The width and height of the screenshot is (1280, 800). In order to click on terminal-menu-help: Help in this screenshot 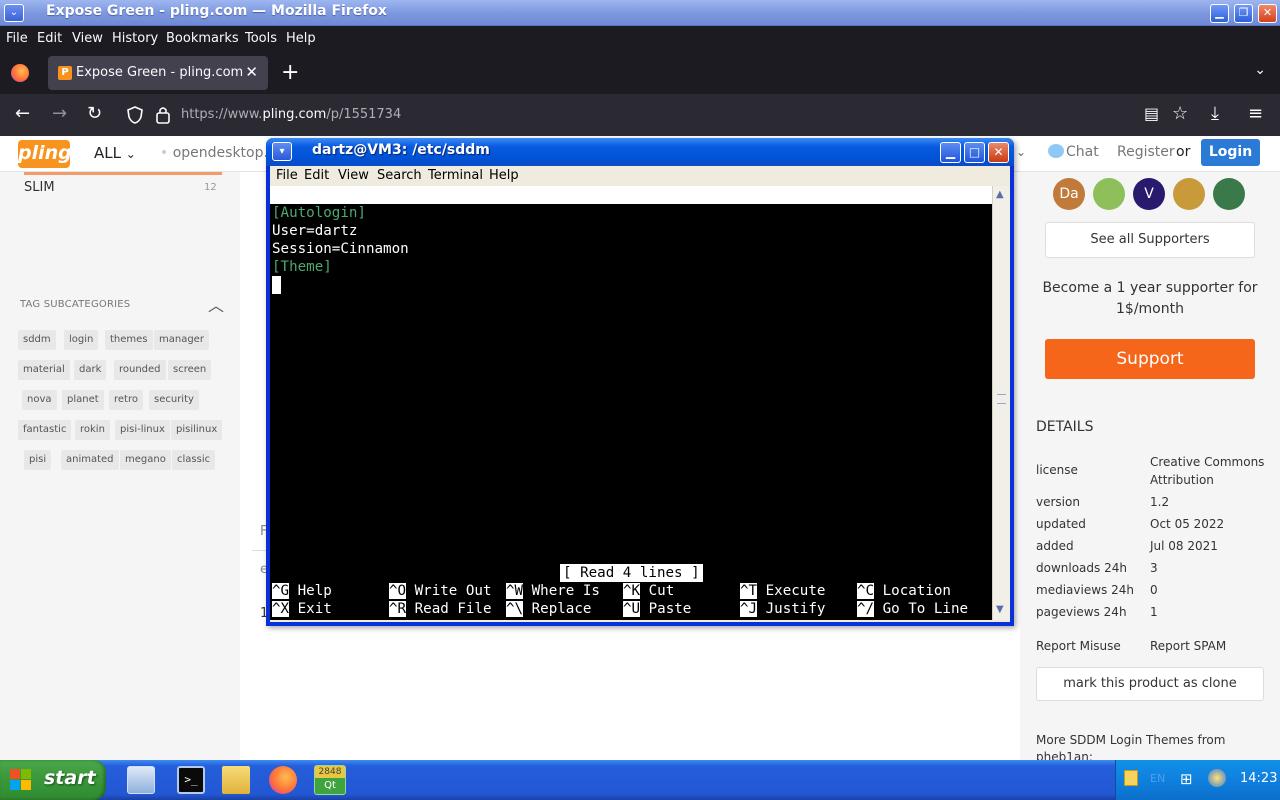, I will do `click(504, 175)`.